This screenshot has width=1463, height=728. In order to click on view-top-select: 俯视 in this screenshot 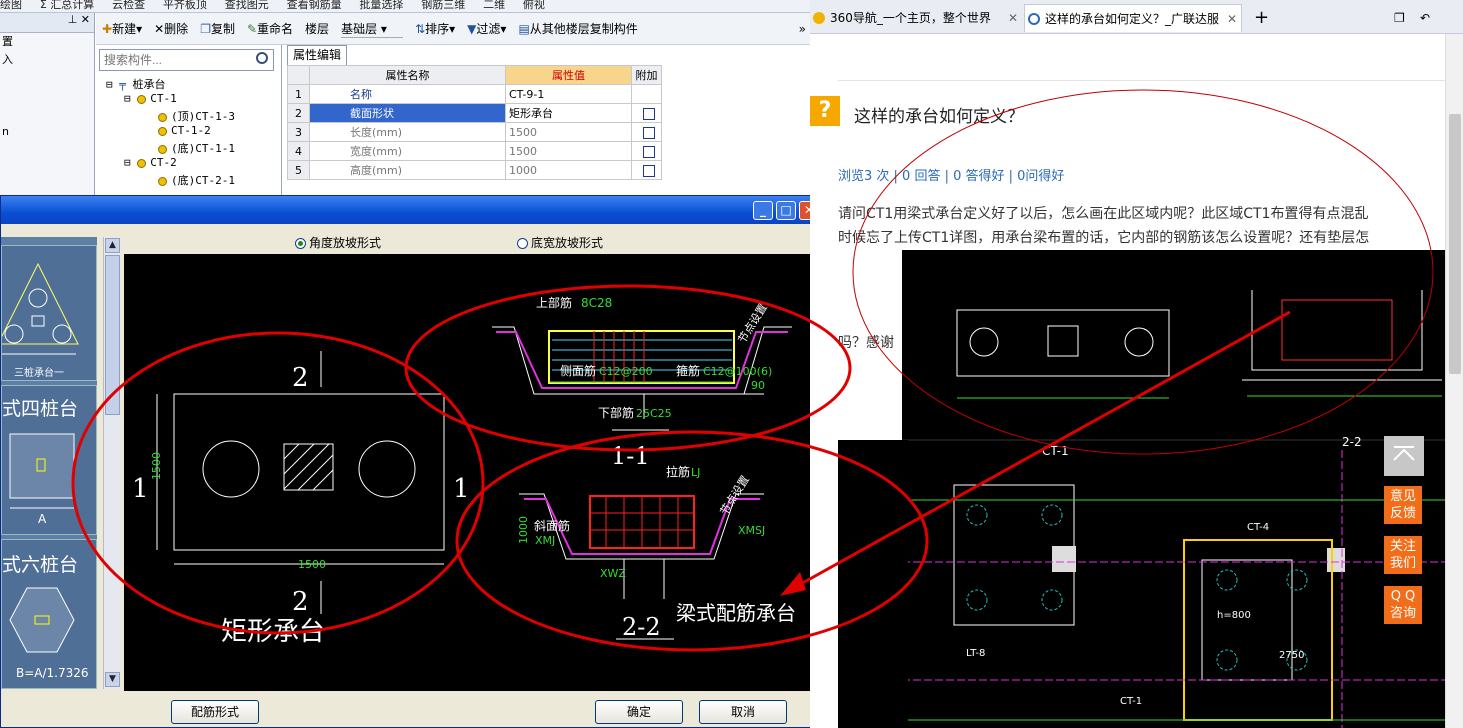, I will do `click(534, 5)`.